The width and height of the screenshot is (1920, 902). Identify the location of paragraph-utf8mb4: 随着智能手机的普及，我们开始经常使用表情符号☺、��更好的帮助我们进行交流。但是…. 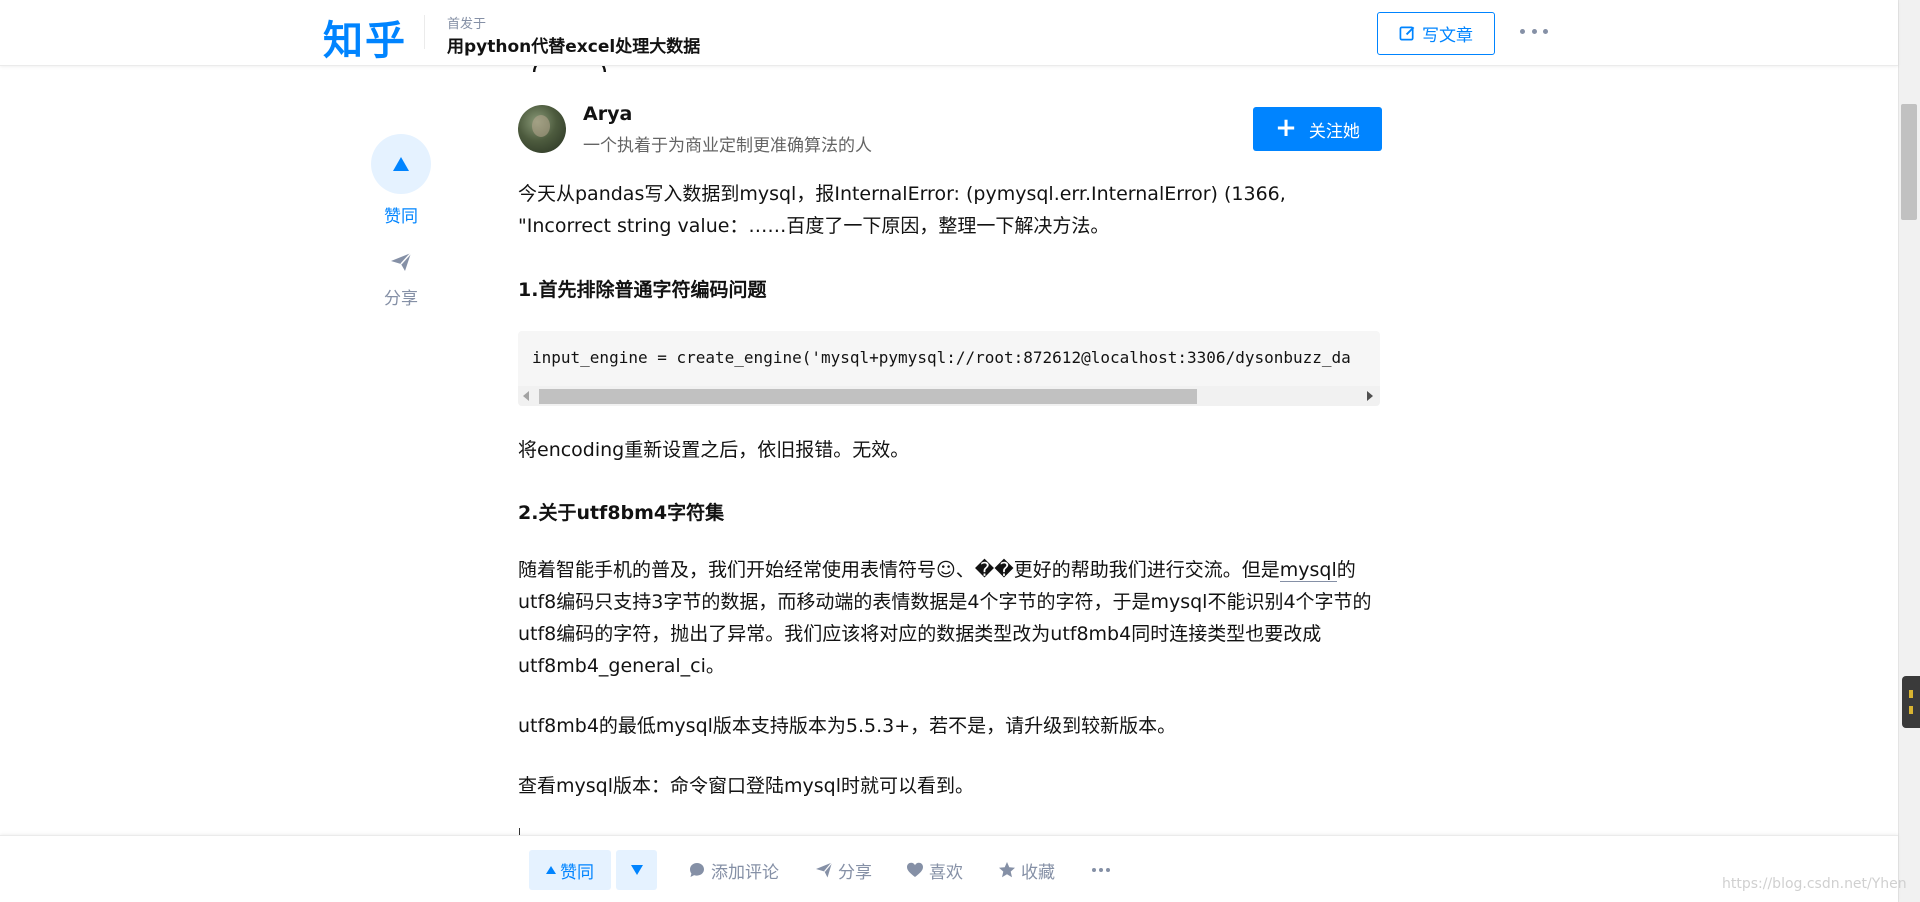
(948, 618).